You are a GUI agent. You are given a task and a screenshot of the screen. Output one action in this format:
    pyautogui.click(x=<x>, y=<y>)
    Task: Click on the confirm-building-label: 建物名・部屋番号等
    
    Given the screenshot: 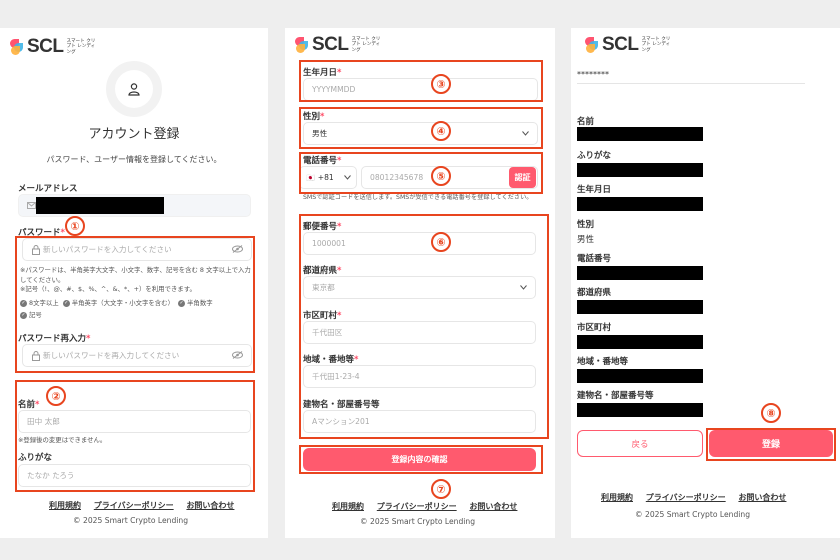 What is the action you would take?
    pyautogui.click(x=615, y=396)
    